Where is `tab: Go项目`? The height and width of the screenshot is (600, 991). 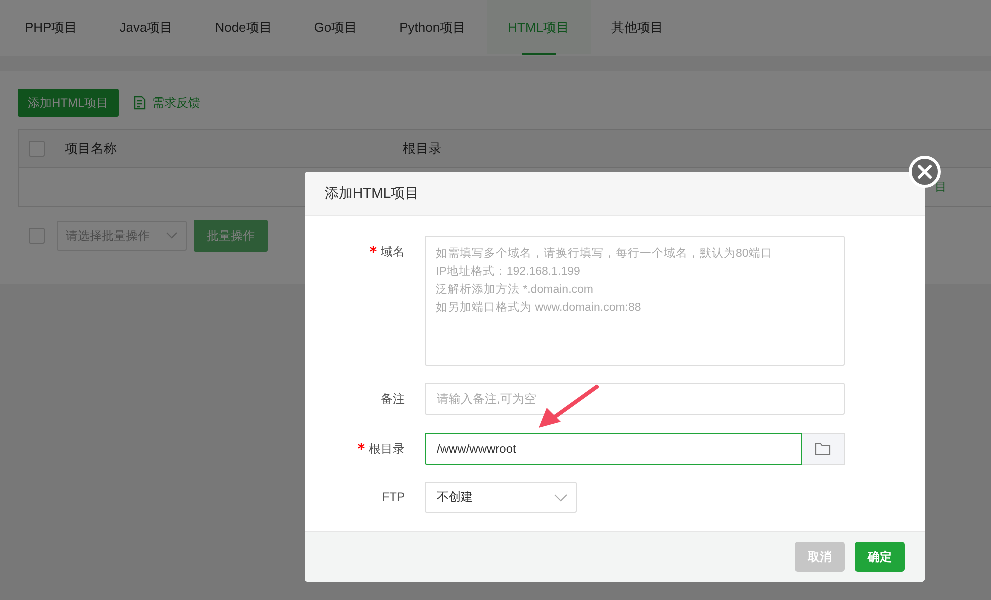 tab: Go项目 is located at coordinates (336, 28).